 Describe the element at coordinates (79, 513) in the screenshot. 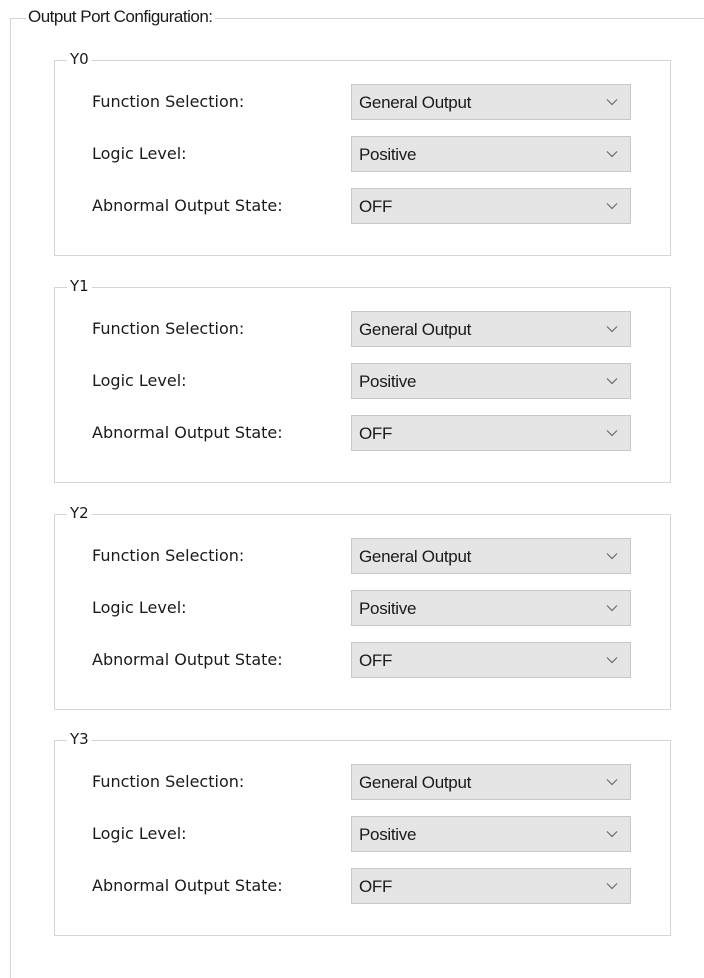

I see `port-group-title: Y2` at that location.